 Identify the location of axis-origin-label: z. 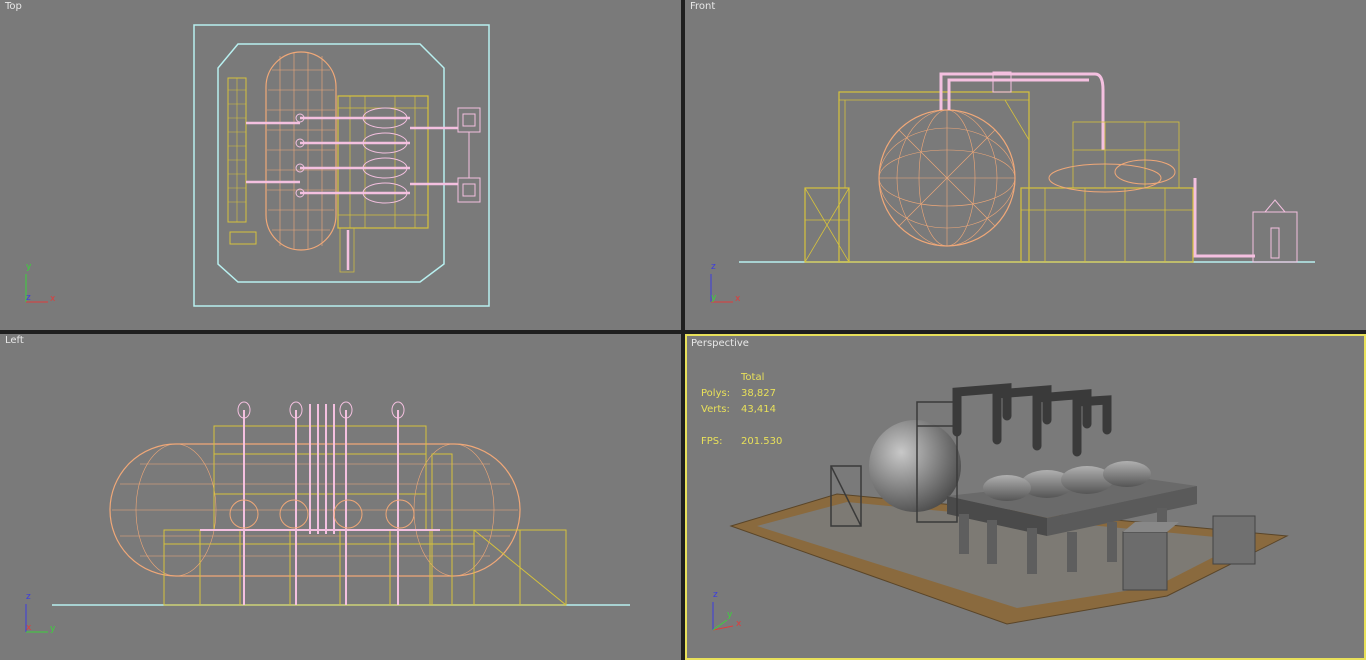
(28, 298).